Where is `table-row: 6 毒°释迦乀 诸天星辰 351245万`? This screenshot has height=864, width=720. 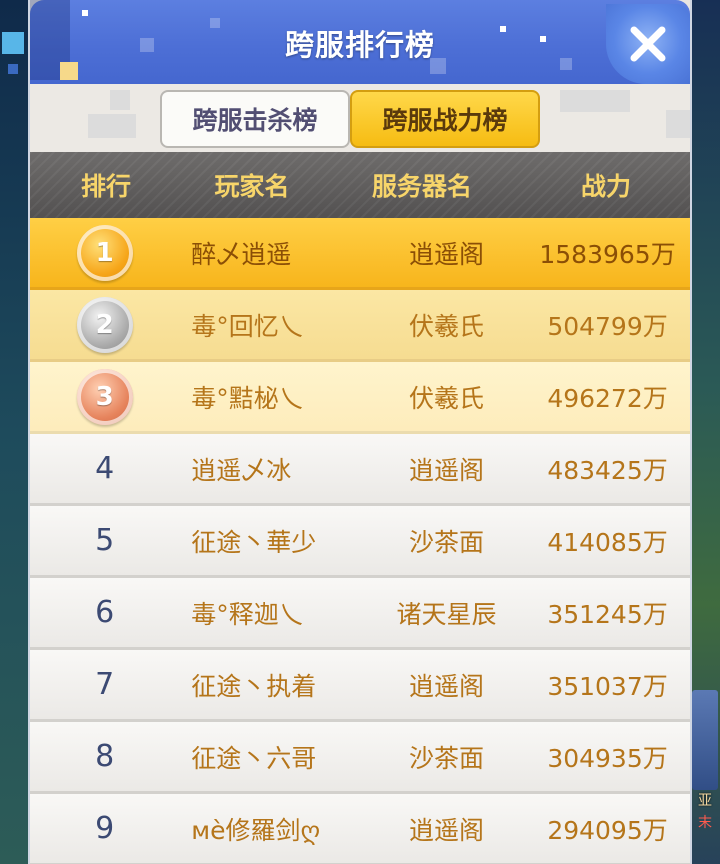 table-row: 6 毒°释迦乀 诸天星辰 351245万 is located at coordinates (360, 614).